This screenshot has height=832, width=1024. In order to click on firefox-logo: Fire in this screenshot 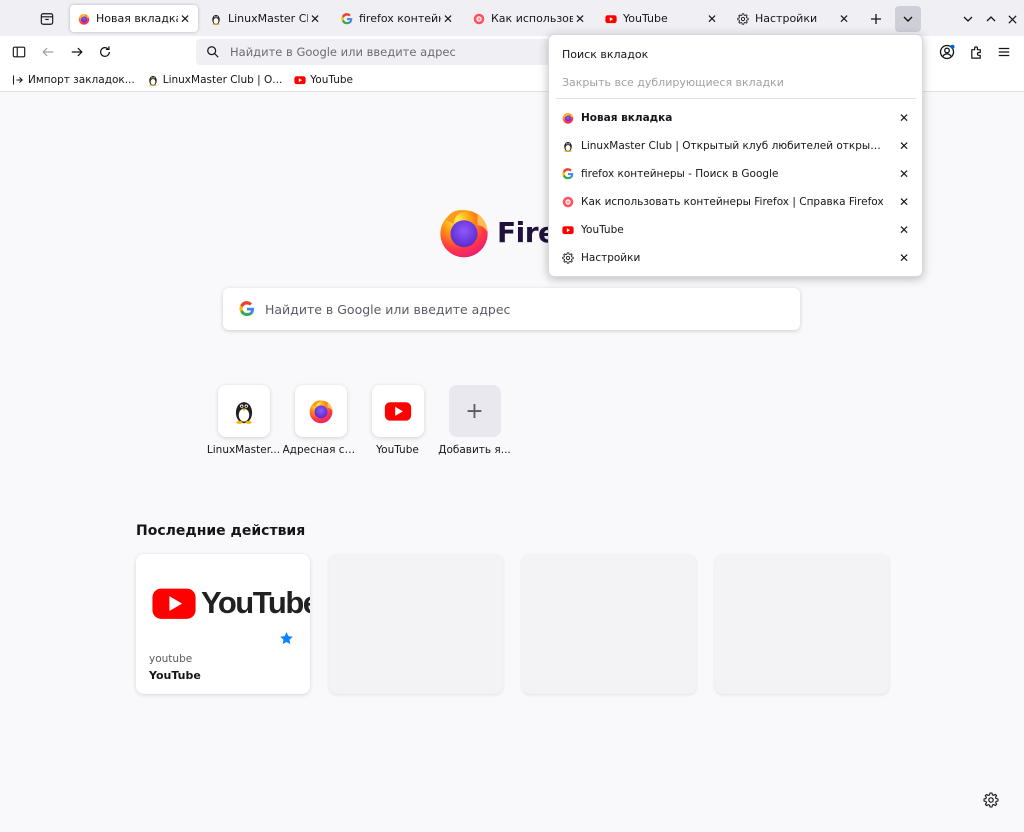, I will do `click(497, 232)`.